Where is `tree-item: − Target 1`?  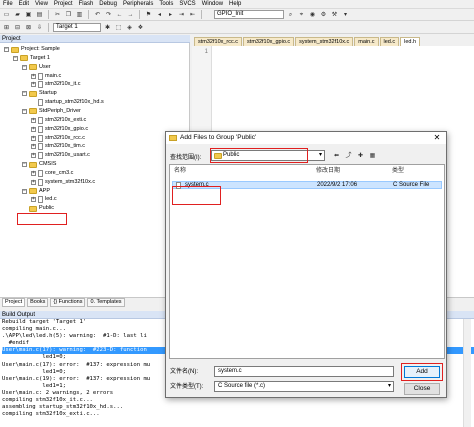 tree-item: − Target 1 is located at coordinates (31, 58).